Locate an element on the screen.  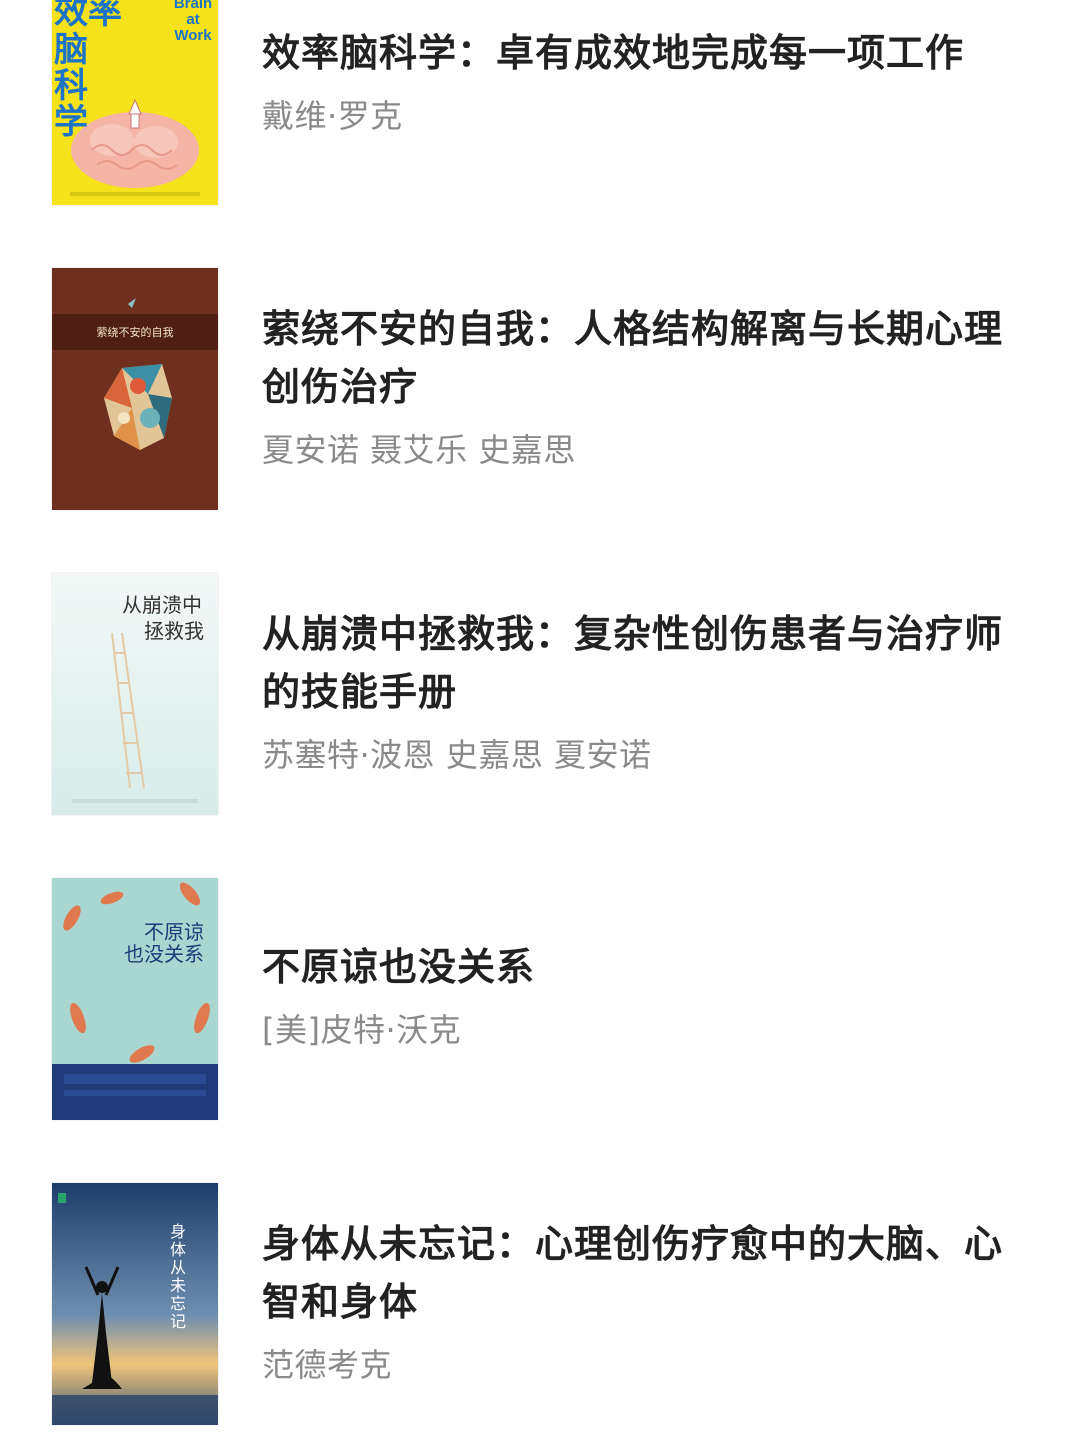
book-title: 不原谅也没关系 is located at coordinates (642, 967).